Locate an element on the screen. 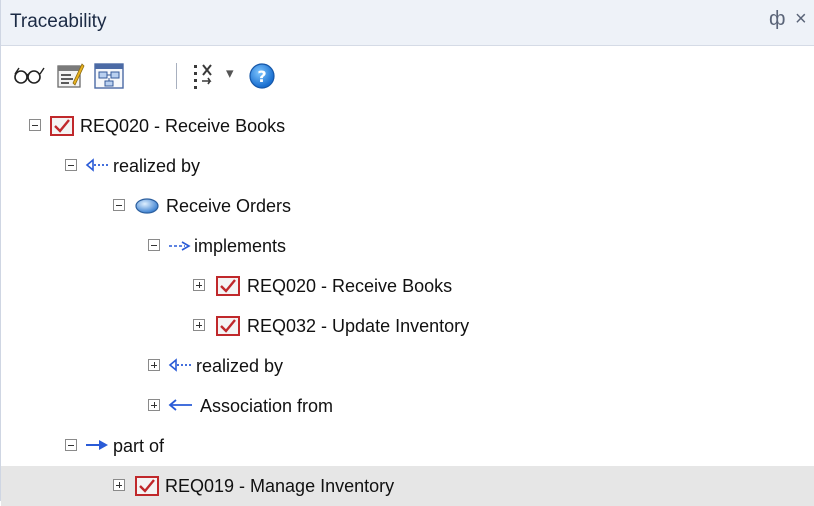  tree-node-receive-orders: Receive Orders is located at coordinates (407, 206).